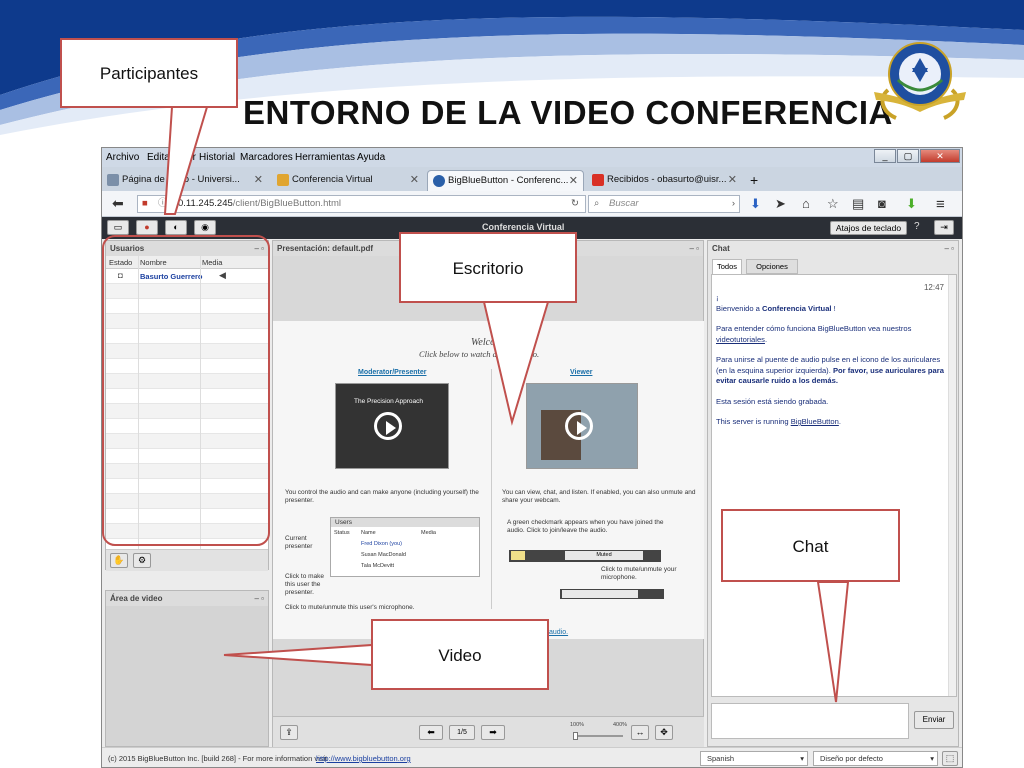 The height and width of the screenshot is (768, 1024). What do you see at coordinates (868, 228) in the screenshot?
I see `shortcuts-button: Atajos de teclado` at bounding box center [868, 228].